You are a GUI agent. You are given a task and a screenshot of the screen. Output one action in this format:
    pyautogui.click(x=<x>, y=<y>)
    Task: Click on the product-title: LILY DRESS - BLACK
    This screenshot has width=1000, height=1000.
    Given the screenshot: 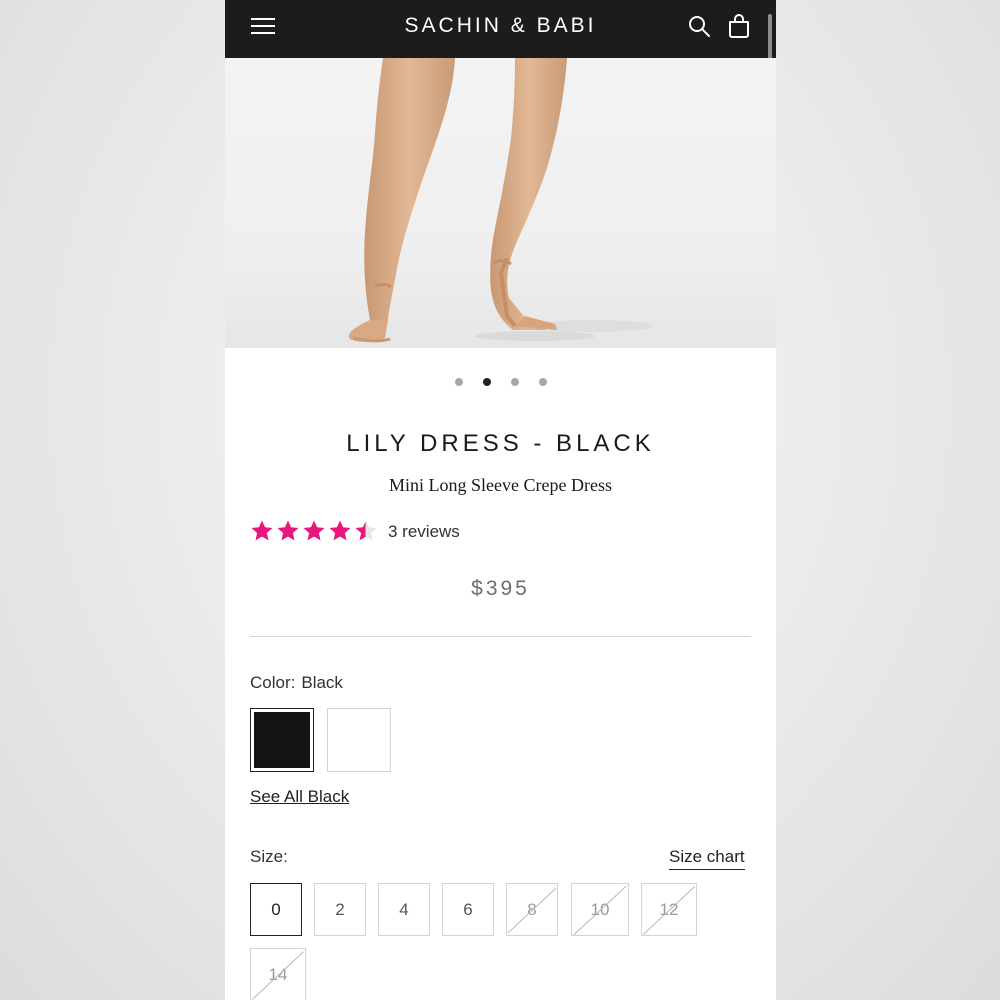 What is the action you would take?
    pyautogui.click(x=500, y=443)
    